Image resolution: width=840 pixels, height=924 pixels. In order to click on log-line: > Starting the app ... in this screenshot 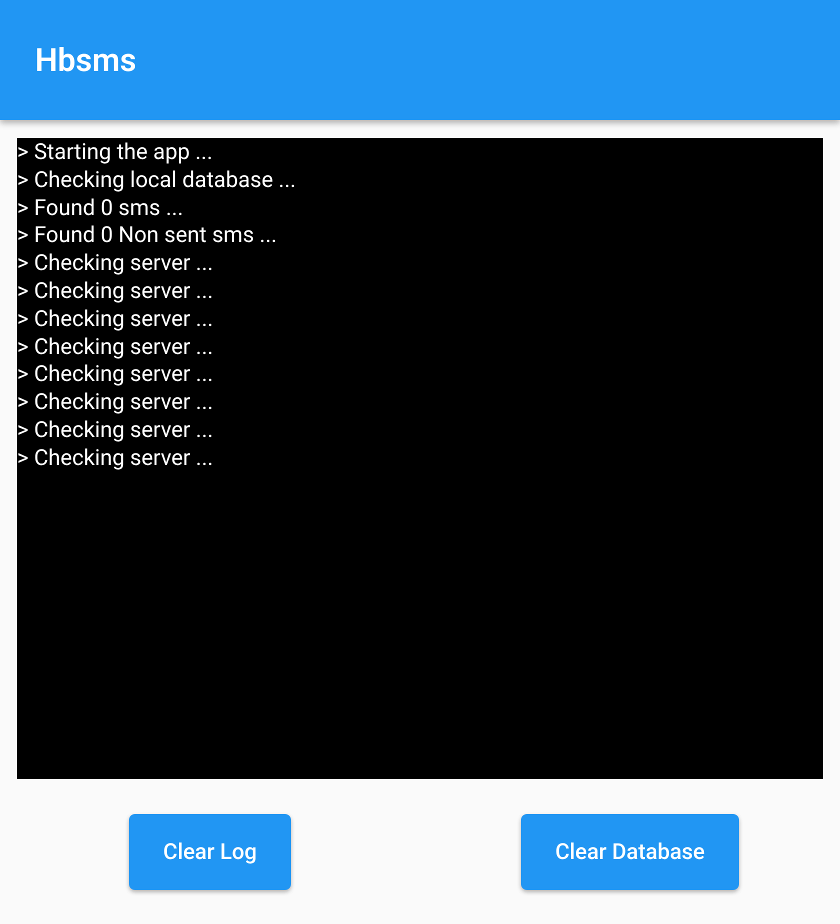, I will do `click(115, 153)`.